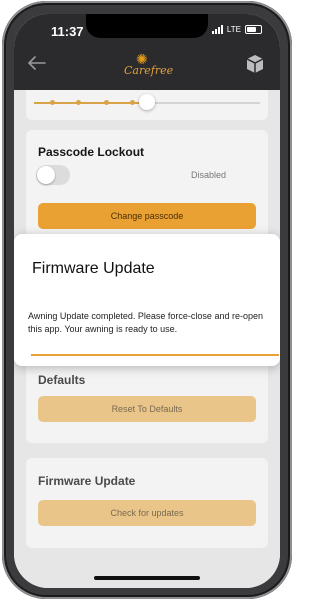 The height and width of the screenshot is (601, 320). I want to click on battery-icon, so click(253, 29).